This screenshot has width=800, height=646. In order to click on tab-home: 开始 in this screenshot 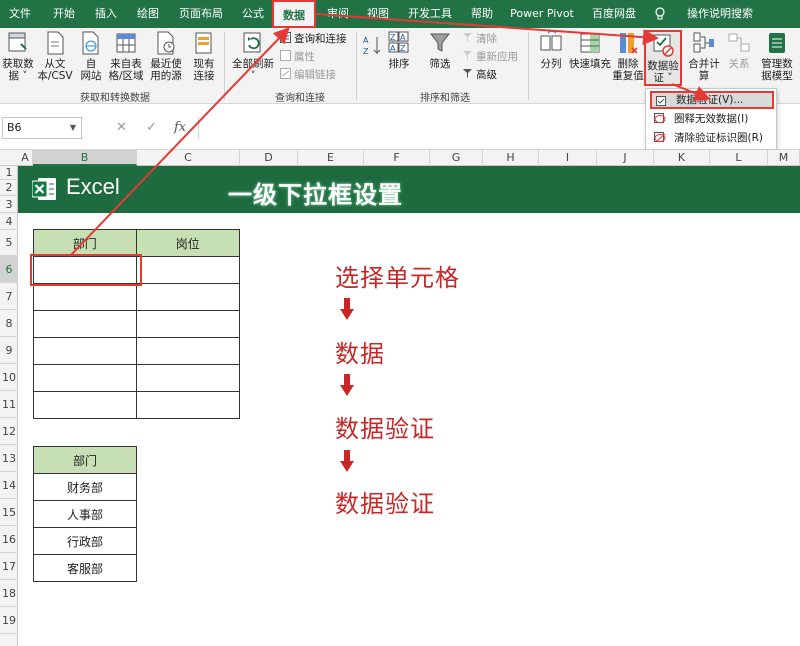, I will do `click(64, 14)`.